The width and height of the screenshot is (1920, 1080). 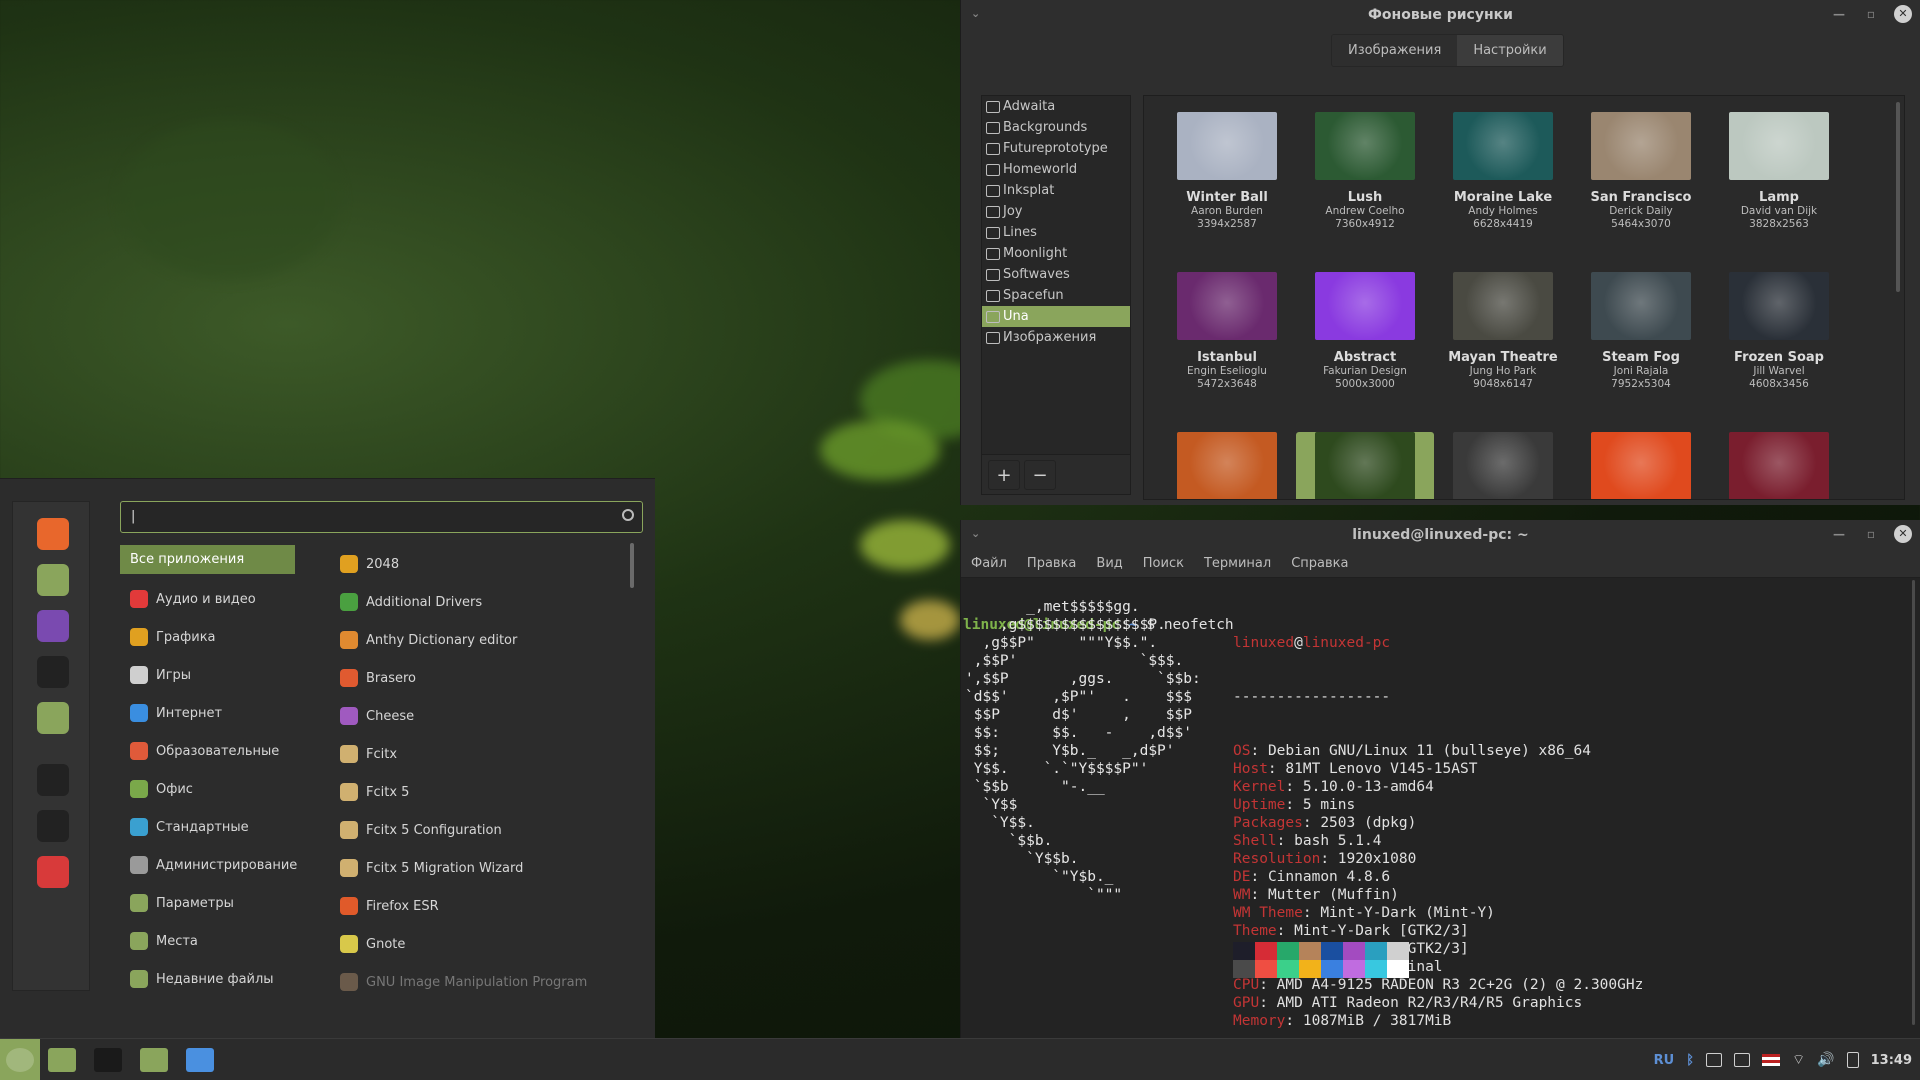 What do you see at coordinates (208, 865) in the screenshot?
I see `menu-category: Администрирование` at bounding box center [208, 865].